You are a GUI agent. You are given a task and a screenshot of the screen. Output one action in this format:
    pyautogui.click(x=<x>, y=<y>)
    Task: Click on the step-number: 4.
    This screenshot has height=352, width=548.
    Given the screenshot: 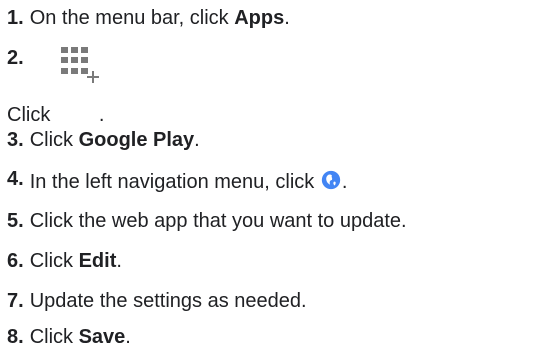 What is the action you would take?
    pyautogui.click(x=15, y=179)
    